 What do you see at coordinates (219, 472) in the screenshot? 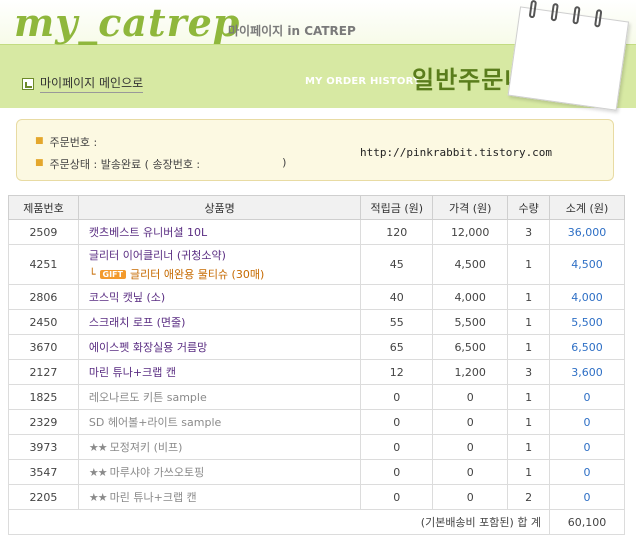
I see `product-name-cell: ★★ 마루샤야 가쓰오토핑` at bounding box center [219, 472].